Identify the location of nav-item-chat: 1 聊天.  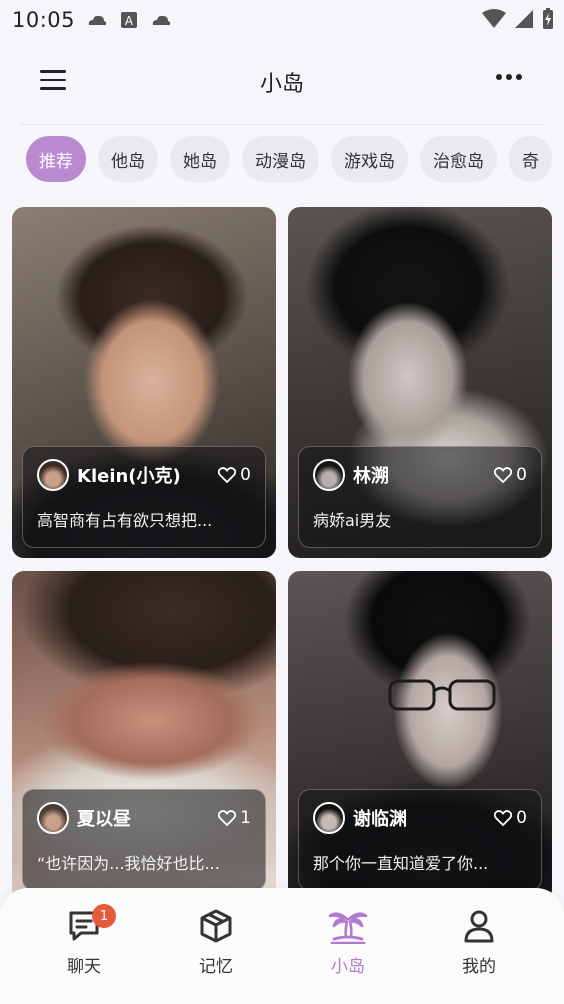
(84, 940).